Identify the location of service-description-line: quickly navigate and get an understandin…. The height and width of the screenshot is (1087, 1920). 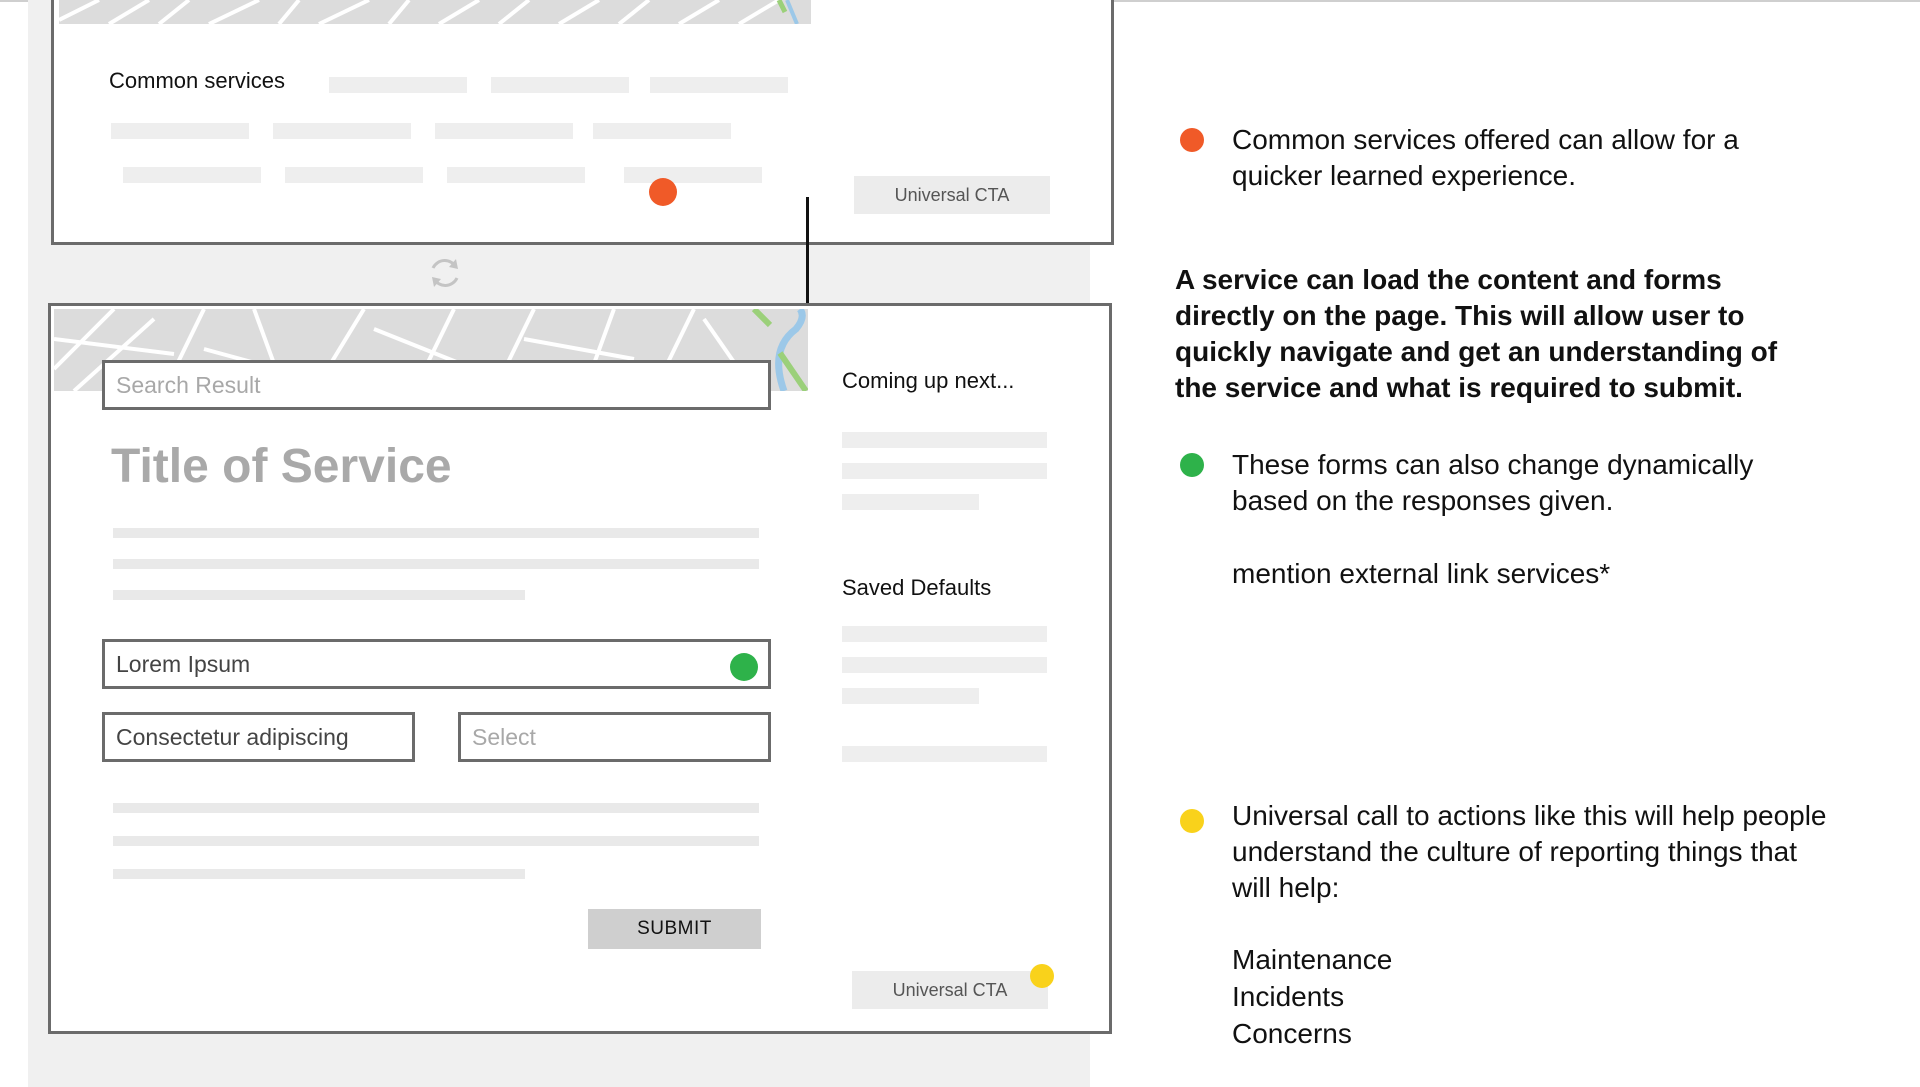
(1476, 351).